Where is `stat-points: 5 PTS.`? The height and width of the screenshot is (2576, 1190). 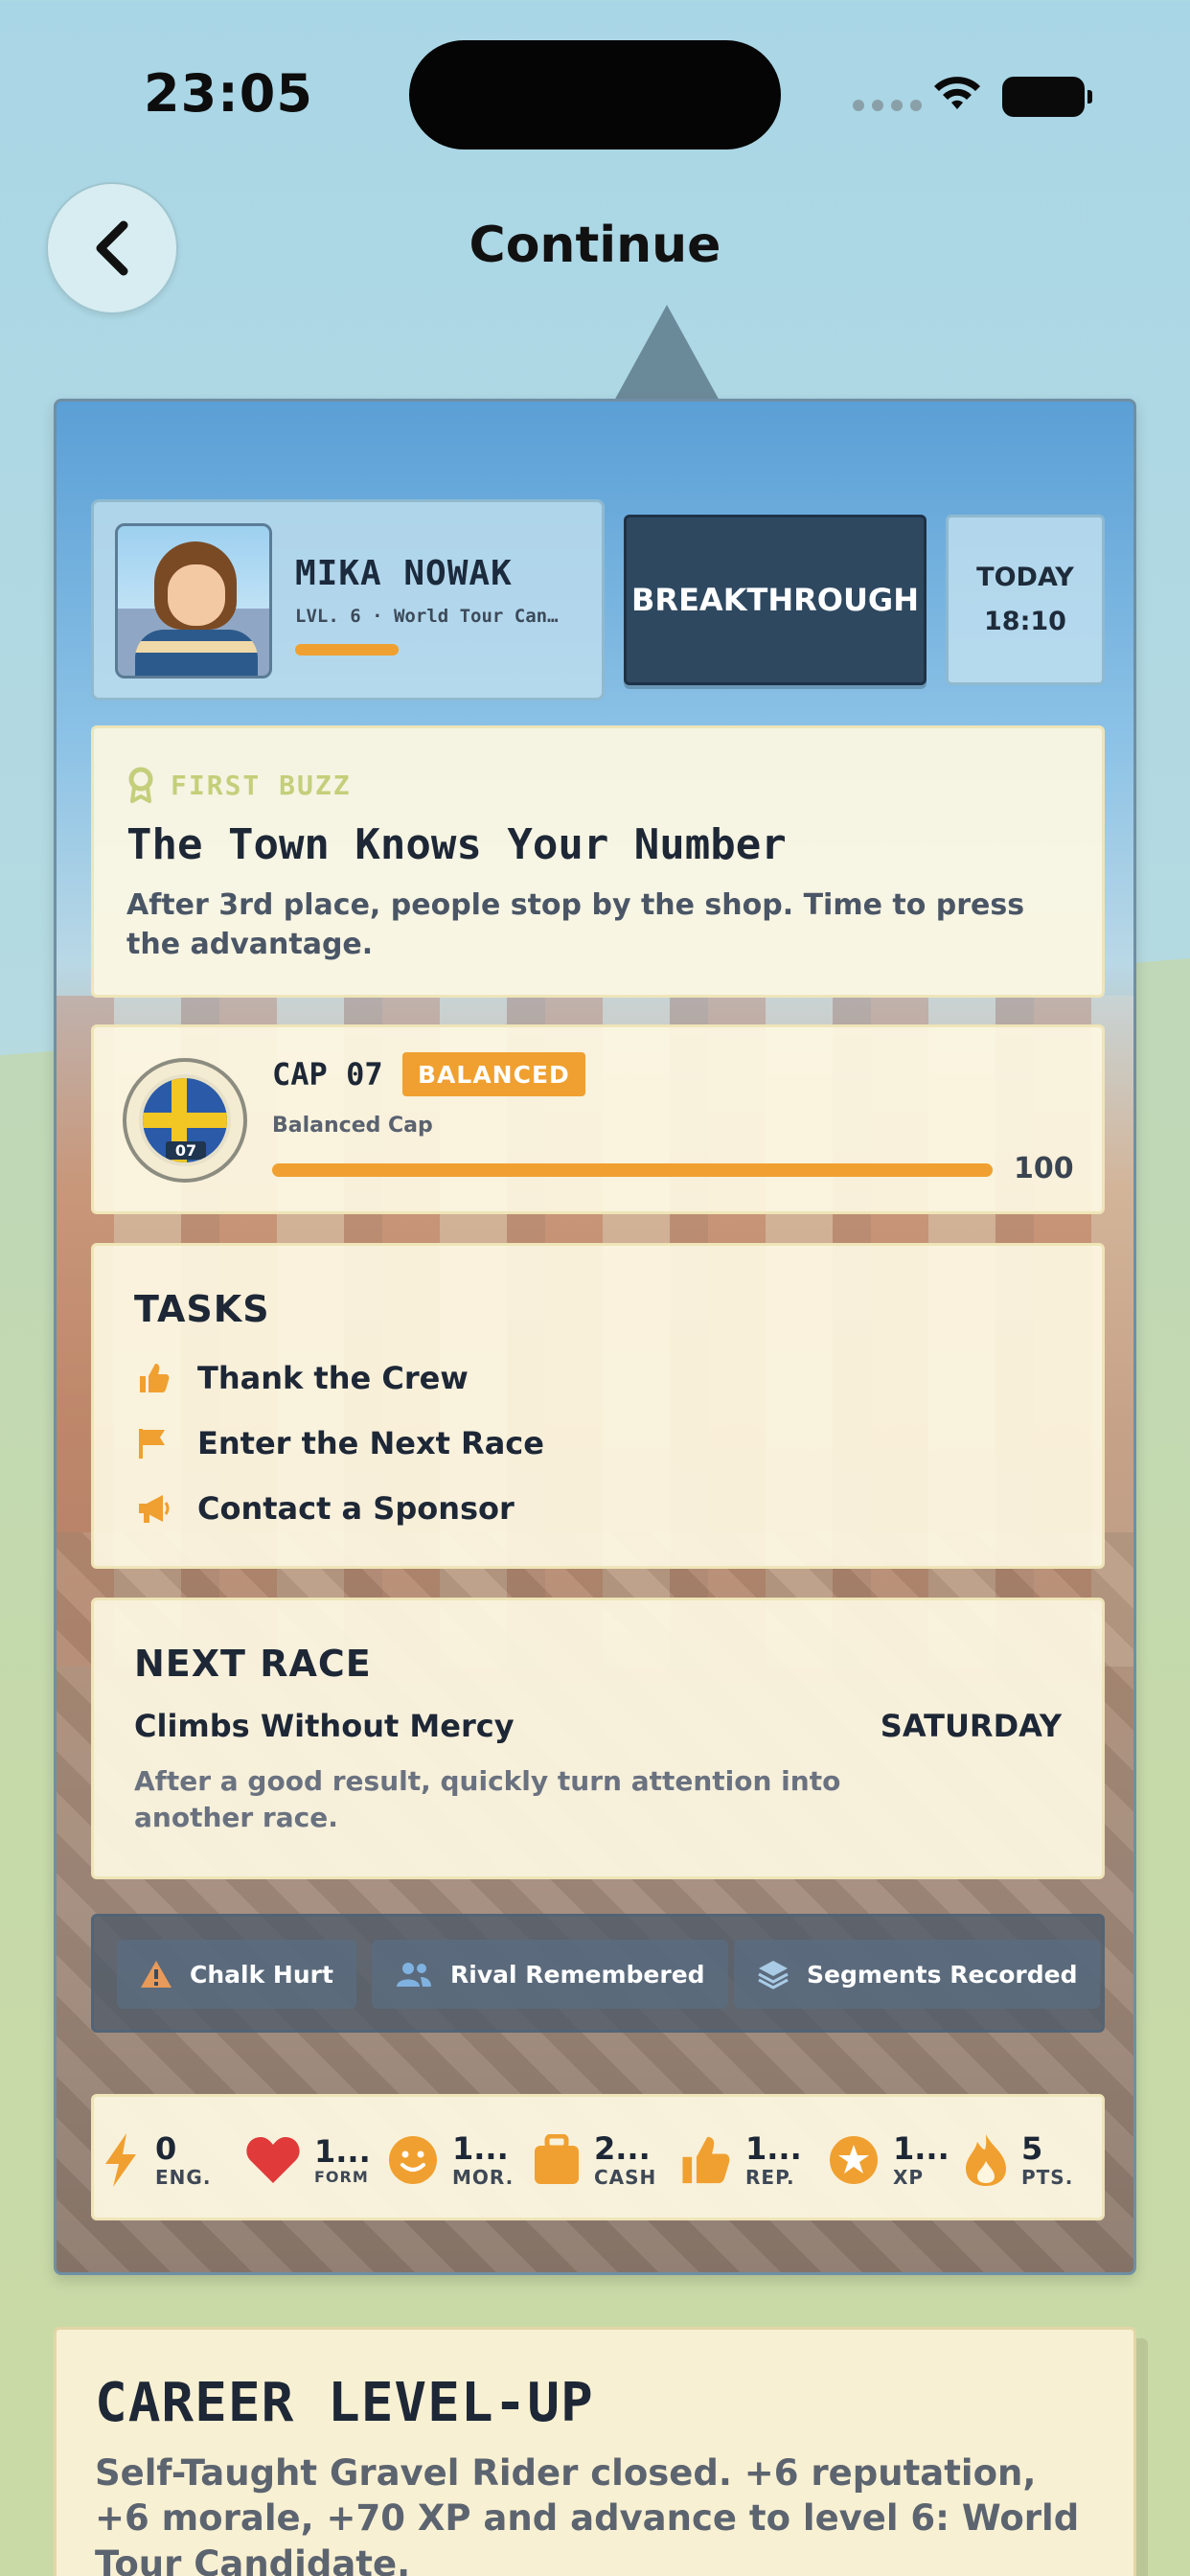
stat-points: 5 PTS. is located at coordinates (1018, 2160).